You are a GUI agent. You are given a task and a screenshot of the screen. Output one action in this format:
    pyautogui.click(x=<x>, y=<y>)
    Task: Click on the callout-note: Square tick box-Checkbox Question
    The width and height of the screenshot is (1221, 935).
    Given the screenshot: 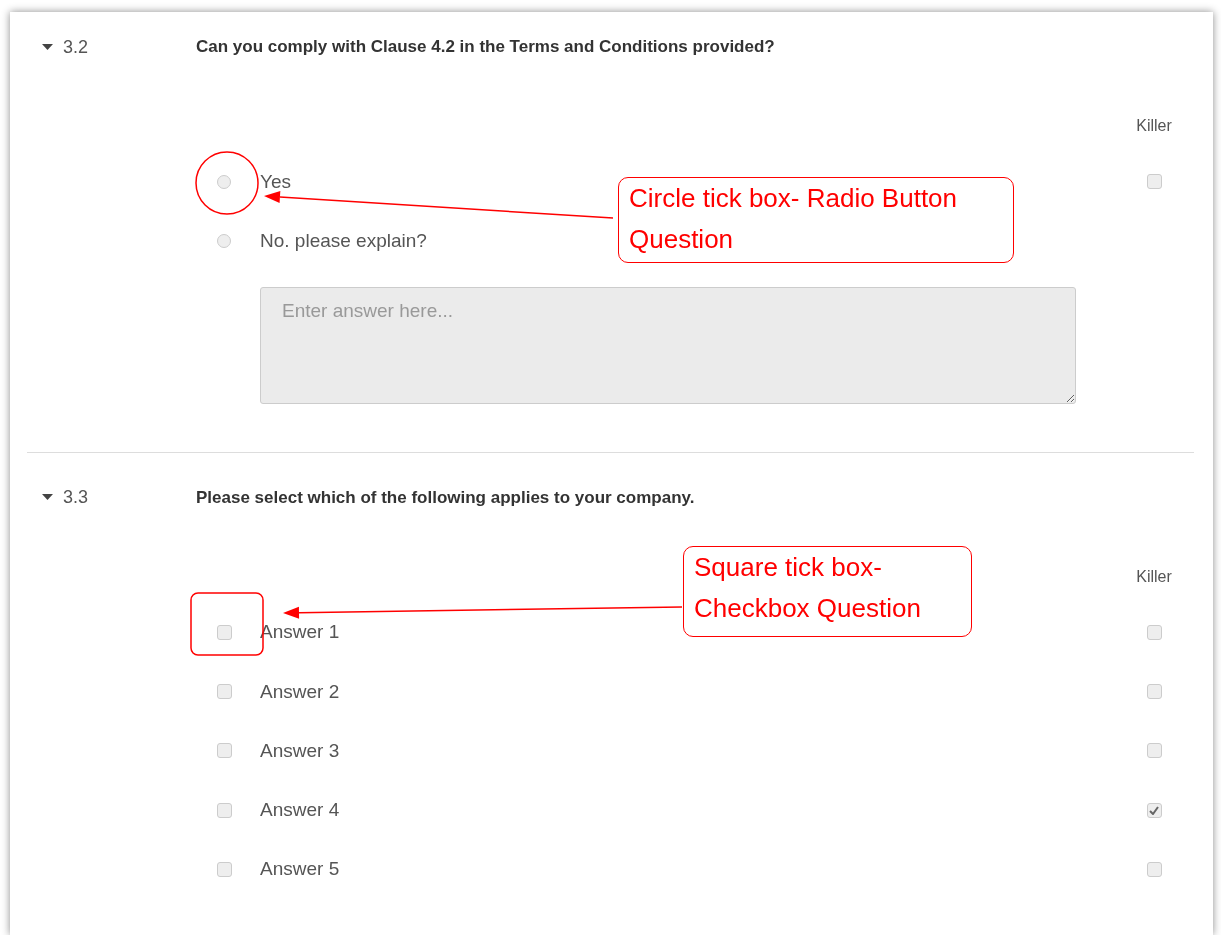 What is the action you would take?
    pyautogui.click(x=827, y=591)
    